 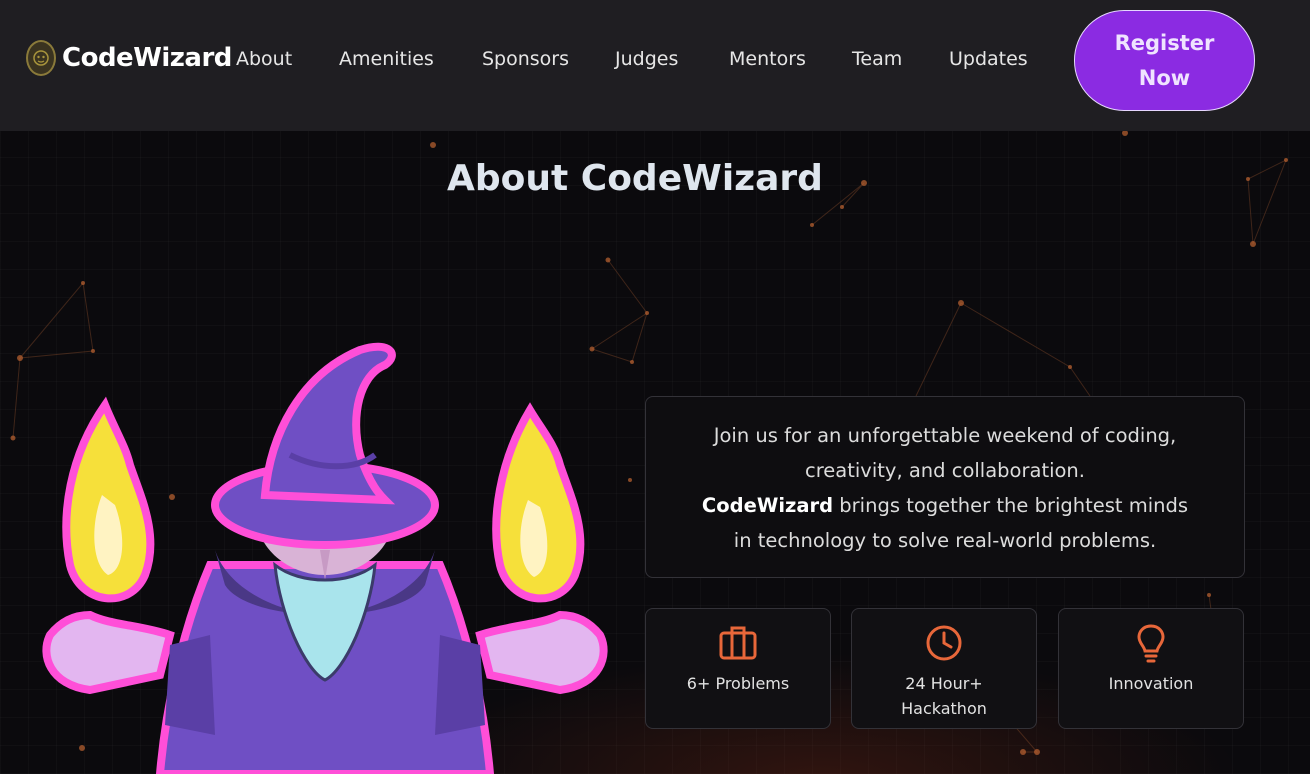 What do you see at coordinates (944, 470) in the screenshot?
I see `about-line-2: creativity, and collaboration.` at bounding box center [944, 470].